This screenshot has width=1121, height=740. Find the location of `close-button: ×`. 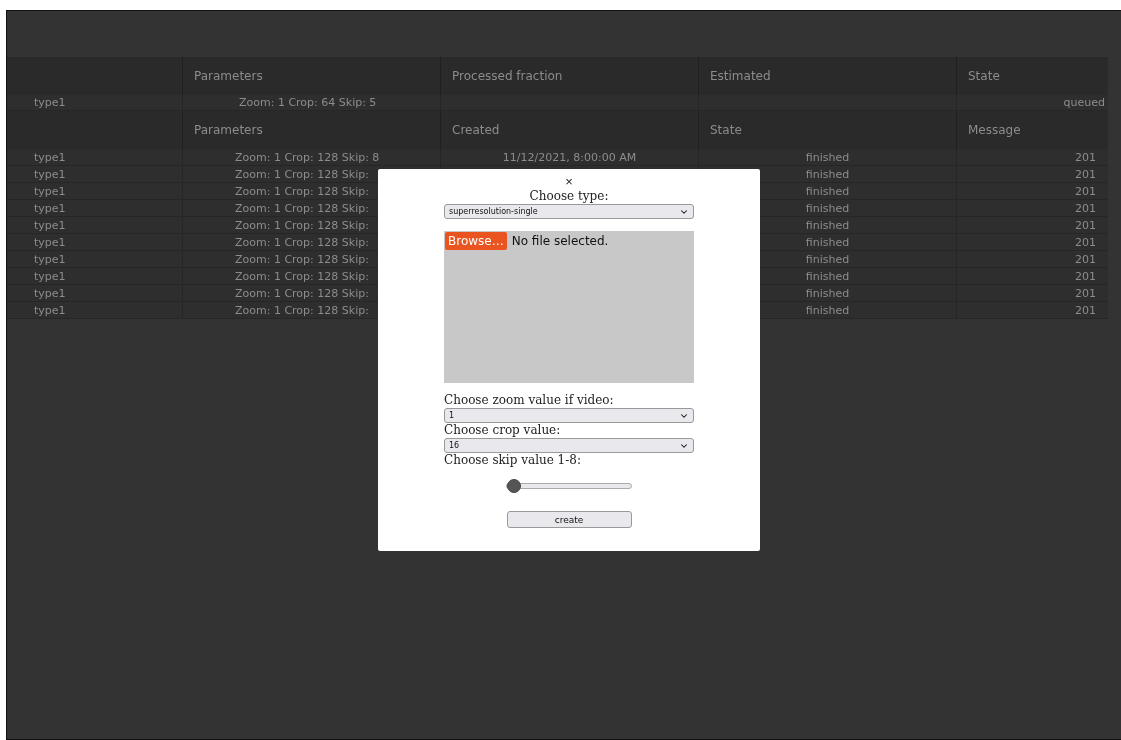

close-button: × is located at coordinates (569, 182).